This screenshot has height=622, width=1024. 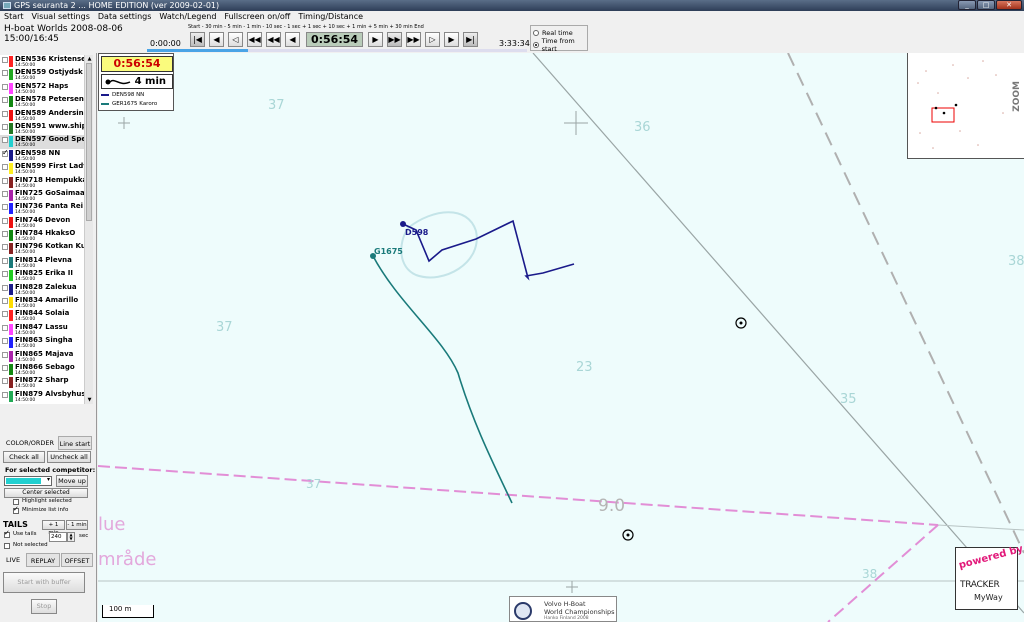 I want to click on tracker-logo: powered by TRACKER MyWay, so click(x=989, y=577).